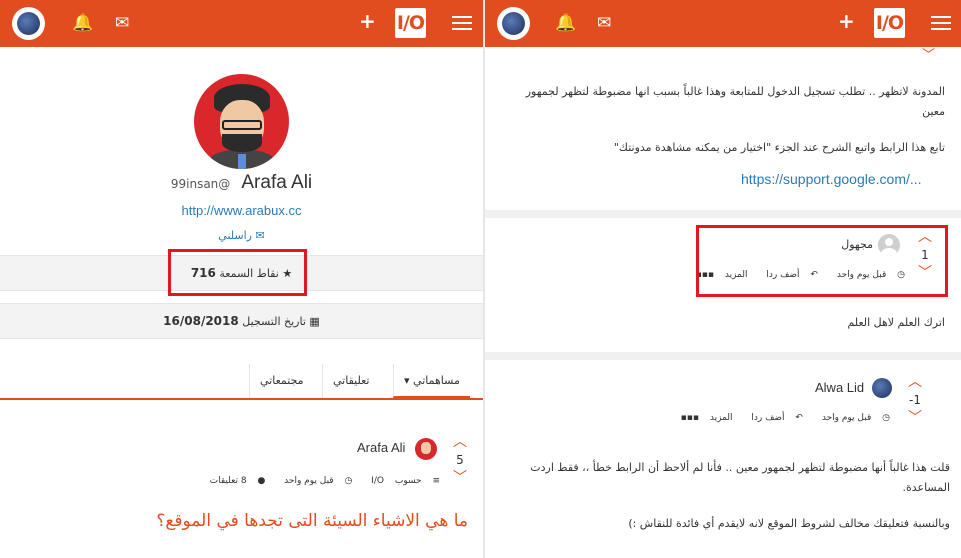 The height and width of the screenshot is (558, 961). Describe the element at coordinates (309, 481) in the screenshot. I see `post-time: قبل يوم واحد` at that location.